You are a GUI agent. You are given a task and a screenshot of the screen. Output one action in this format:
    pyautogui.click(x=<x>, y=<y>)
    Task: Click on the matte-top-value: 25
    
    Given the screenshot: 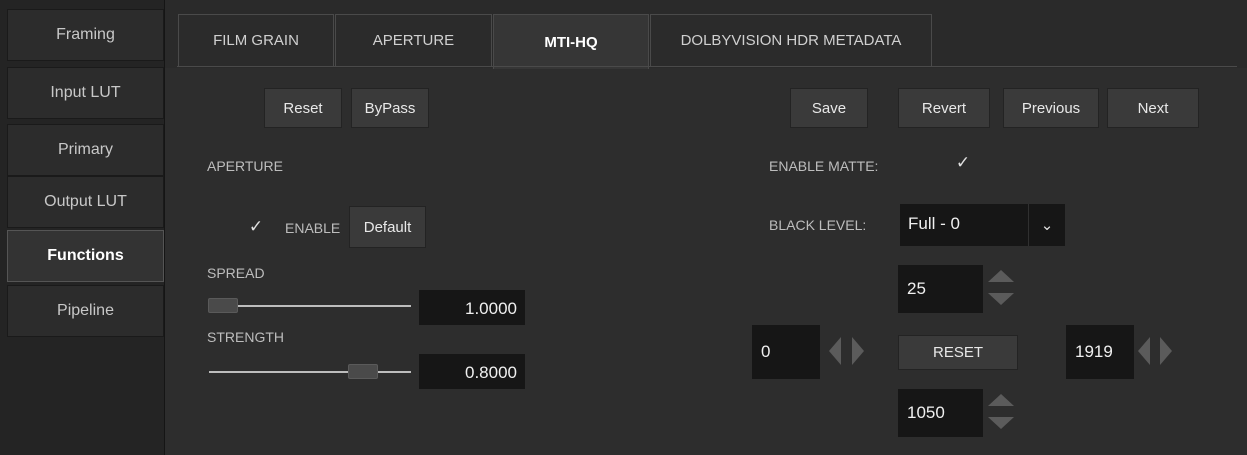 What is the action you would take?
    pyautogui.click(x=916, y=288)
    